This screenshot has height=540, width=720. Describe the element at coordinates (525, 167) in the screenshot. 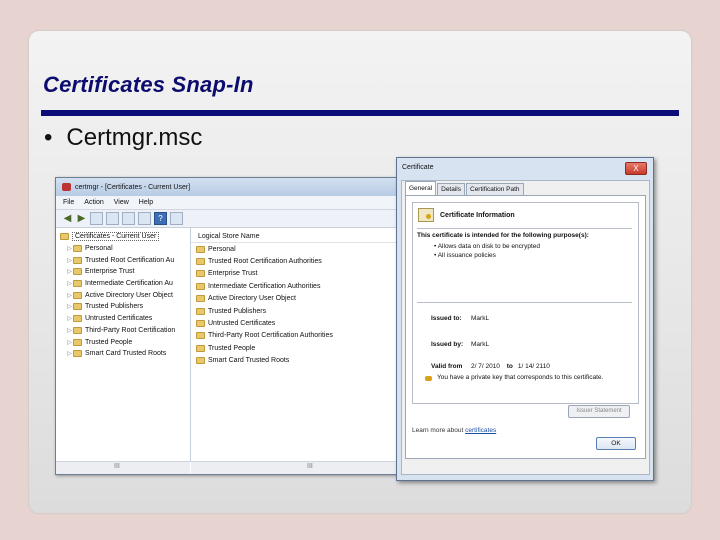

I see `dialog-titlebar: Certificate X` at that location.